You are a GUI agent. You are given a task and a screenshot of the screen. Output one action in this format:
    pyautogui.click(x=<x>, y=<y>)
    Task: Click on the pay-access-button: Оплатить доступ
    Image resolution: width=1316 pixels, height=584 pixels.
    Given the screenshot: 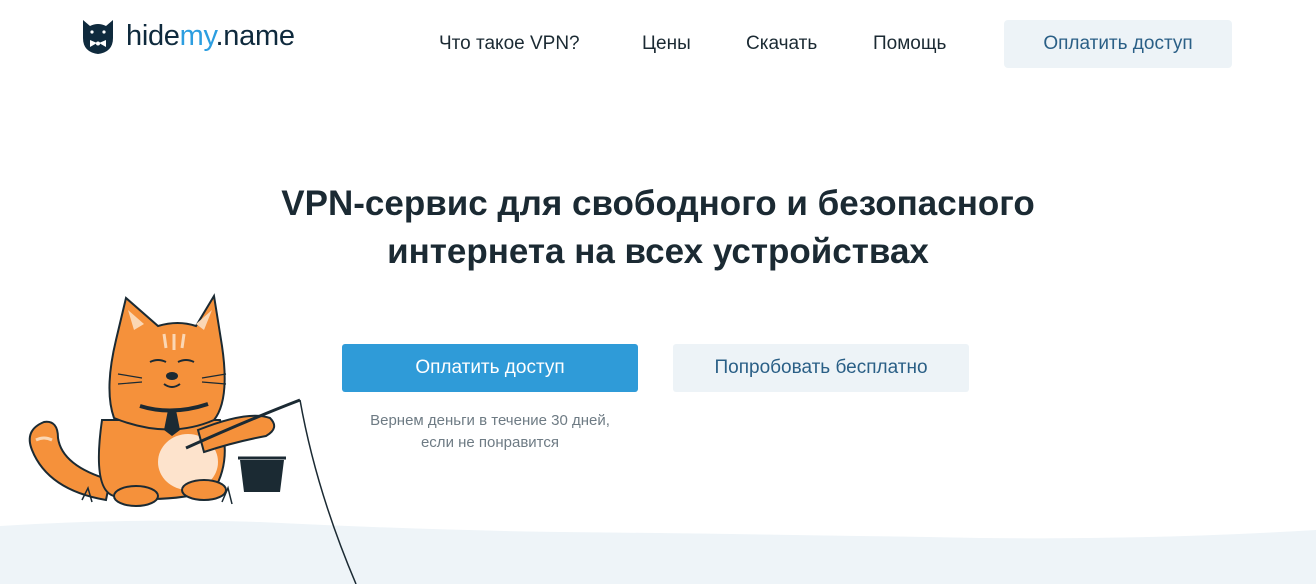 What is the action you would take?
    pyautogui.click(x=490, y=368)
    